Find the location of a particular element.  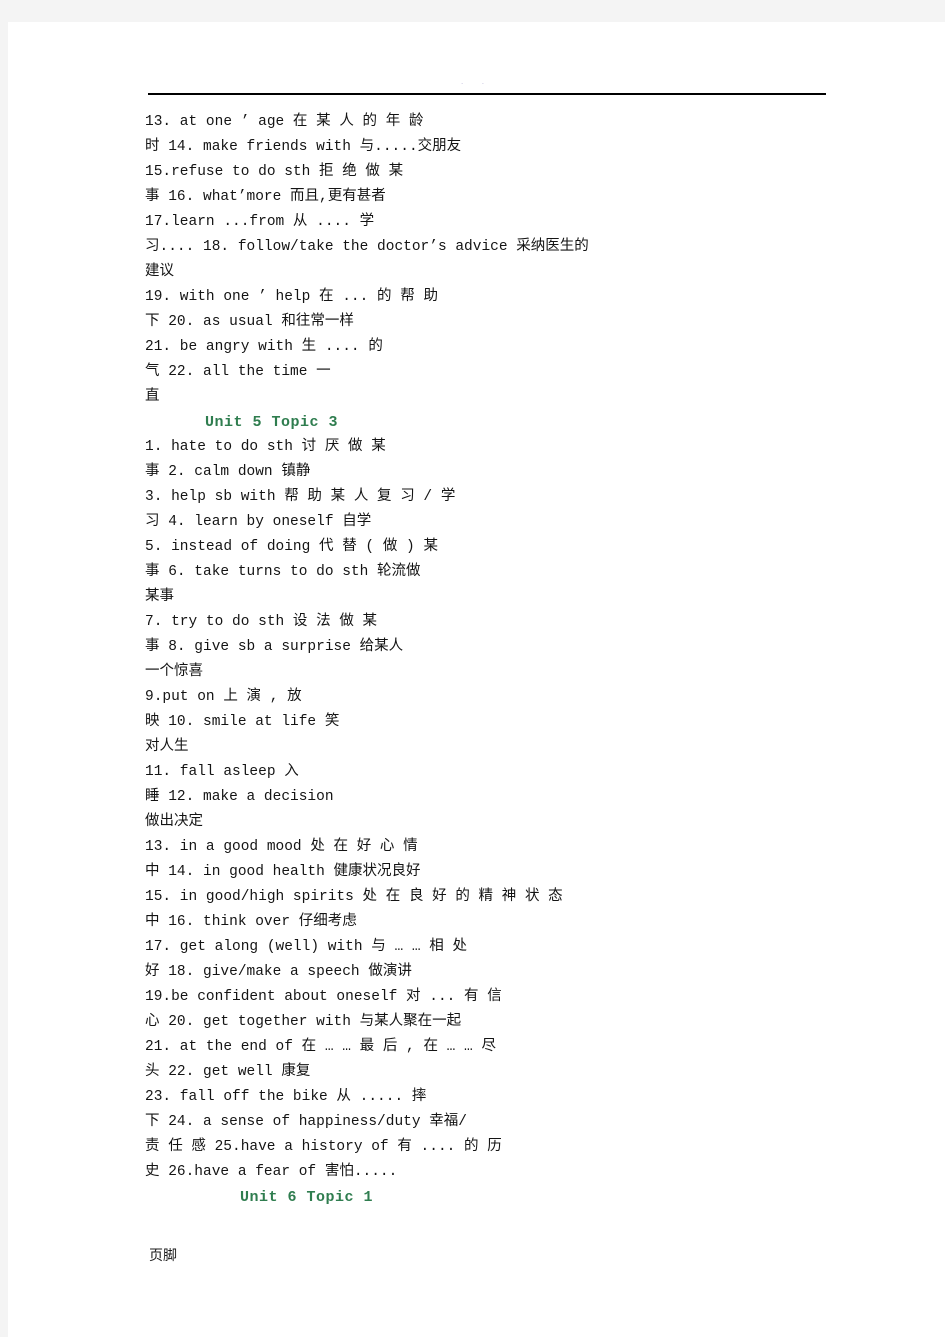

phrase-line: 3. help sb with 帮 助 某 人 复 习 / 学 is located at coordinates (300, 497).